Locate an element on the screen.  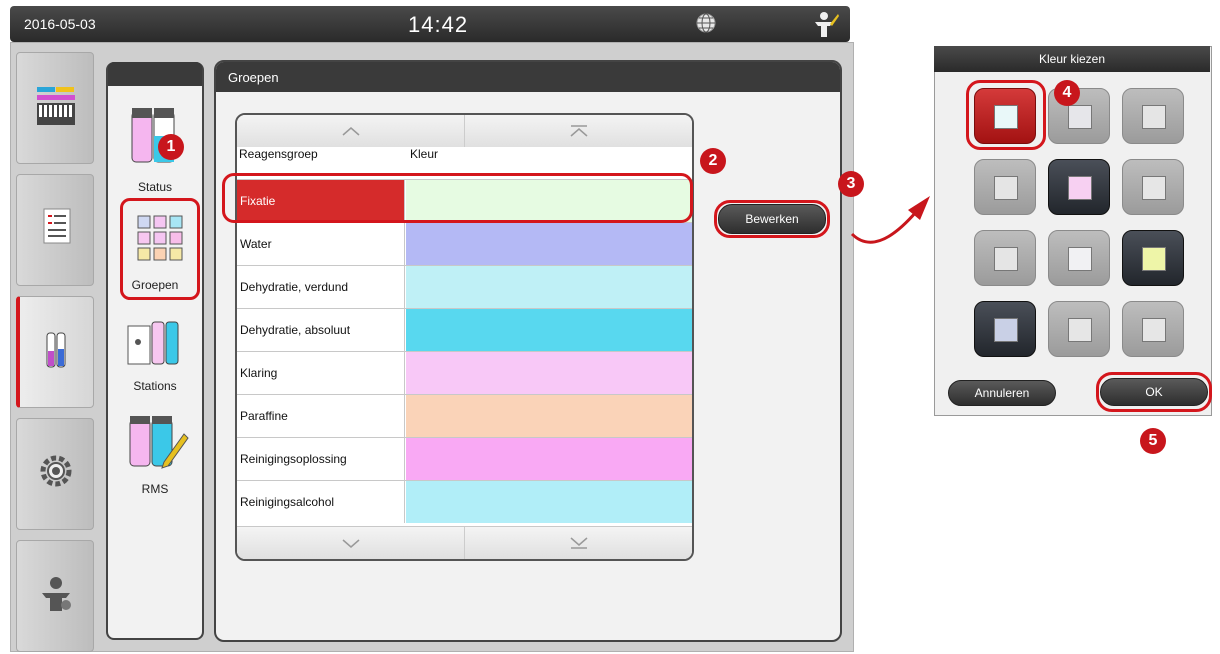
row-group-name: Klaring is located at coordinates (321, 373).